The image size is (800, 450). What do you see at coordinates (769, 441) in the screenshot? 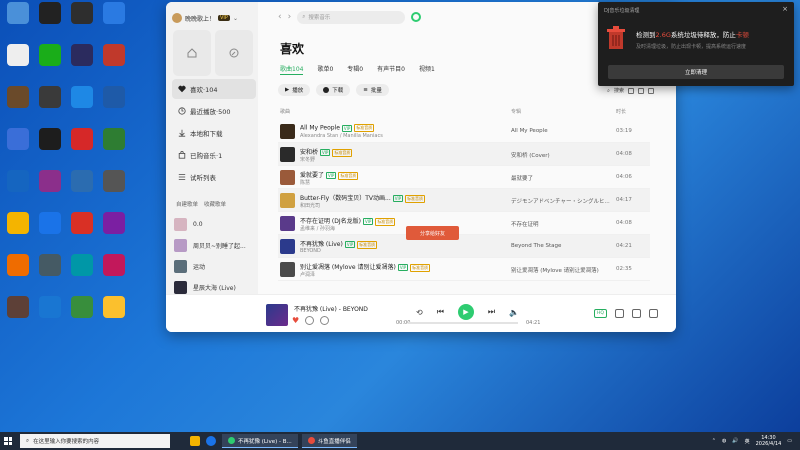
I see `clock: 14:30 2026/4/14` at bounding box center [769, 441].